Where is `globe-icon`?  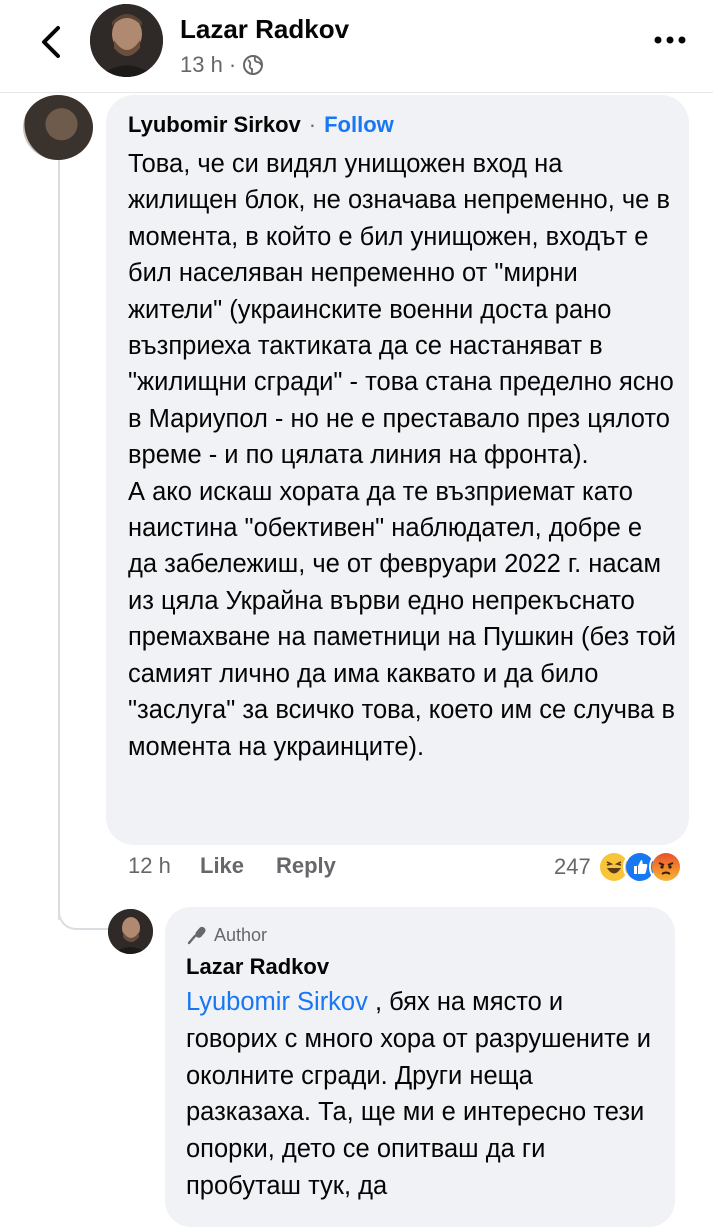 globe-icon is located at coordinates (253, 65).